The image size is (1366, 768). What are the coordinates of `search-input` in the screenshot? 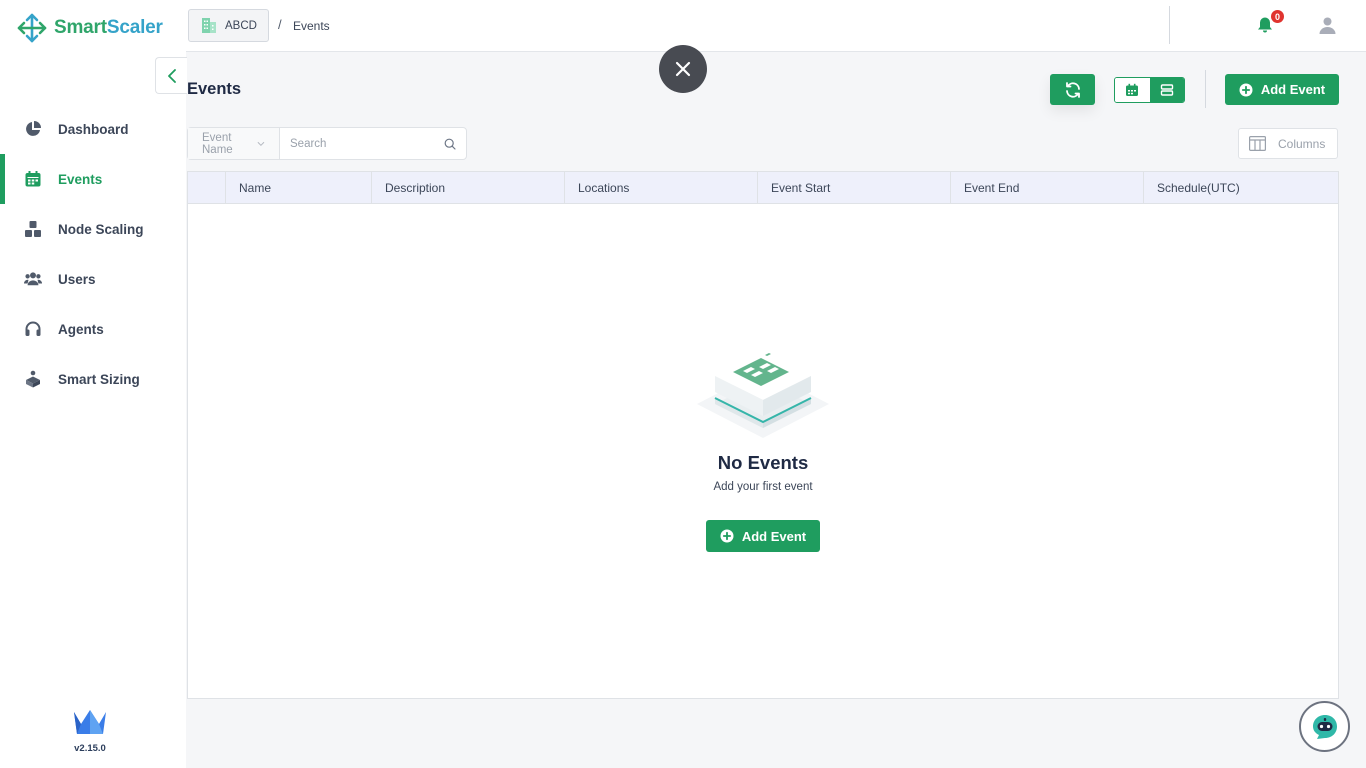 It's located at (367, 143).